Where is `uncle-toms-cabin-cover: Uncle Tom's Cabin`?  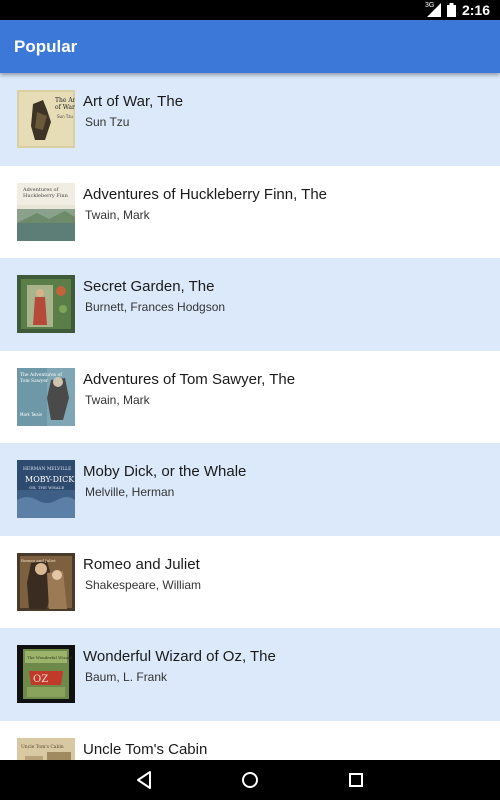
uncle-toms-cabin-cover: Uncle Tom's Cabin is located at coordinates (46, 748).